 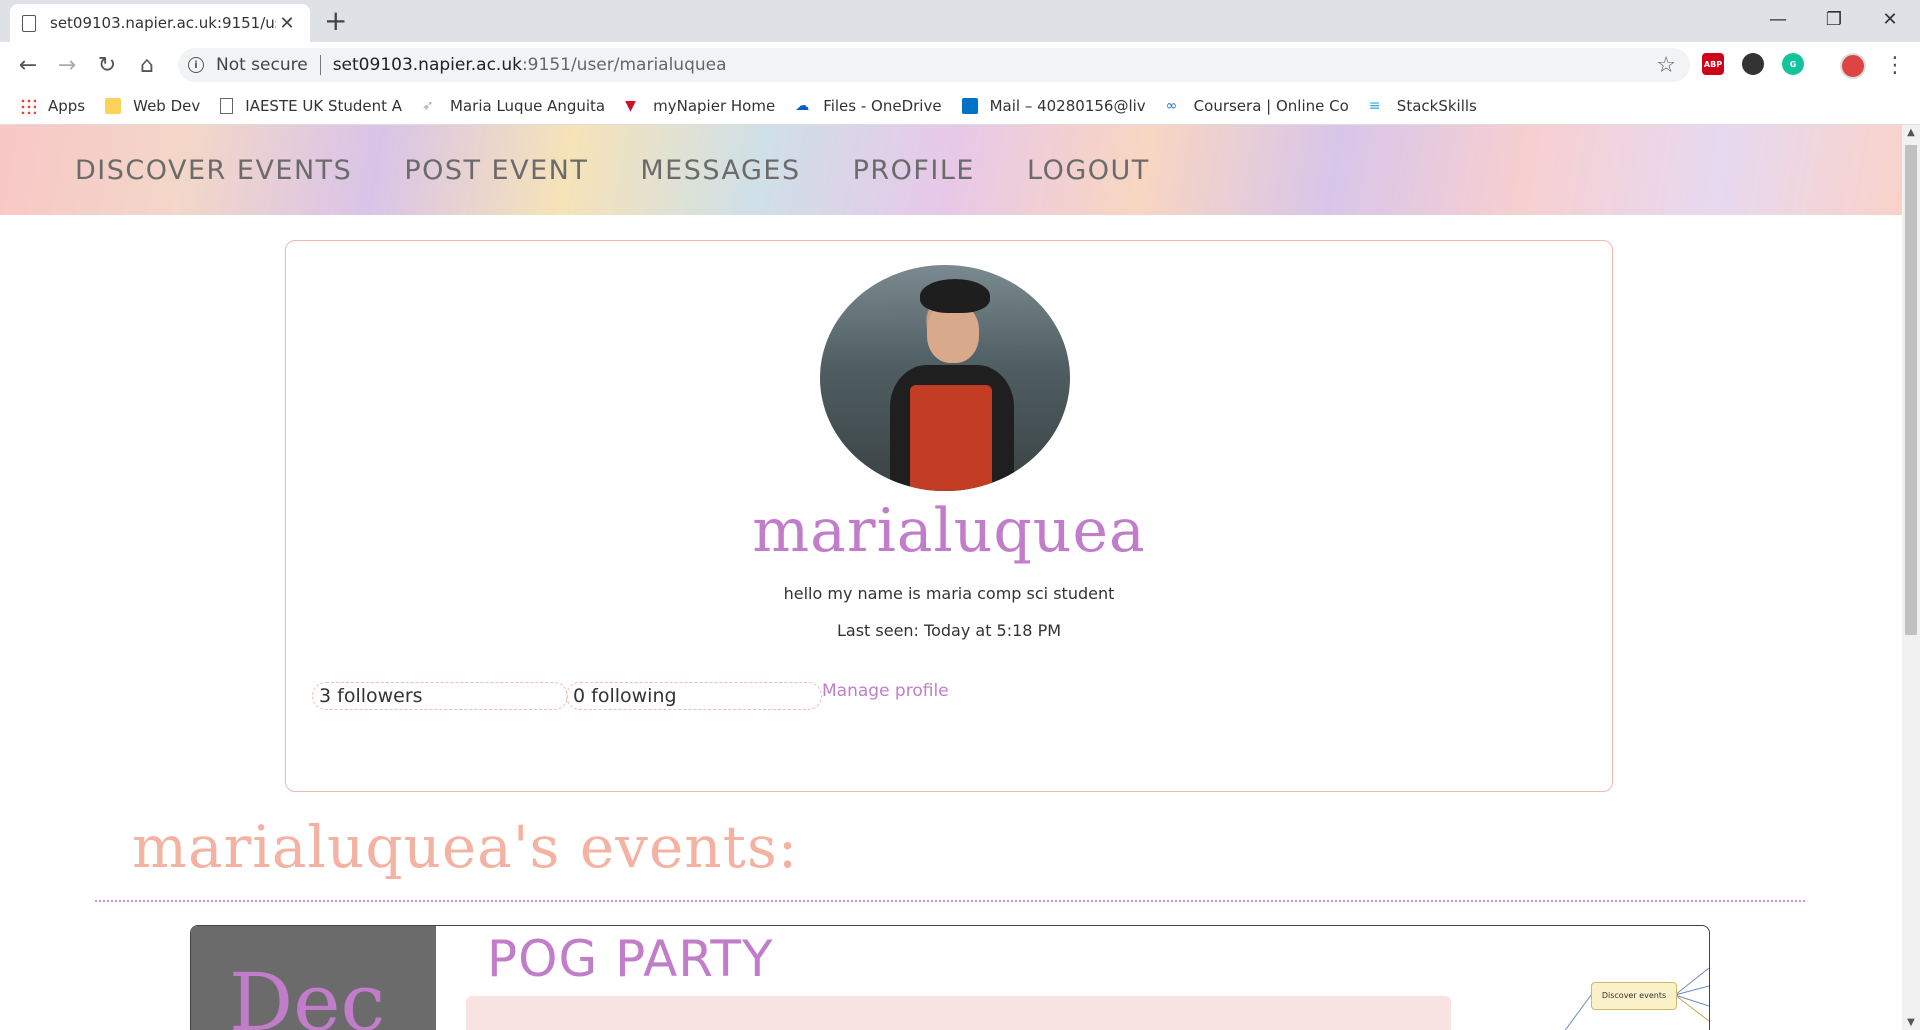 I want to click on bookmark-label: Files - OneDrive, so click(x=882, y=106).